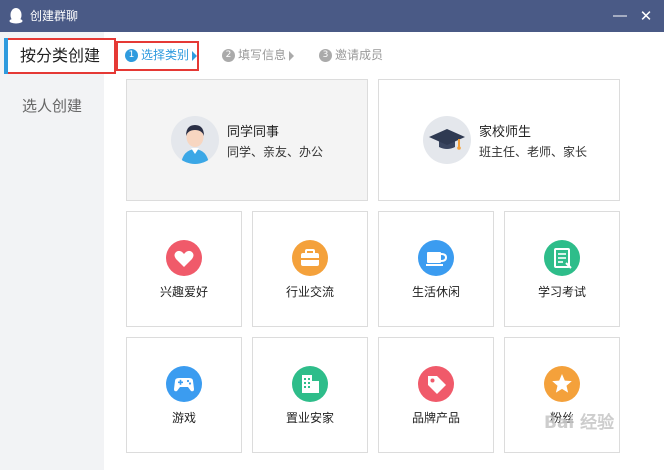 This screenshot has height=470, width=664. I want to click on title-bar: 创建群聊 ― ✕, so click(332, 16).